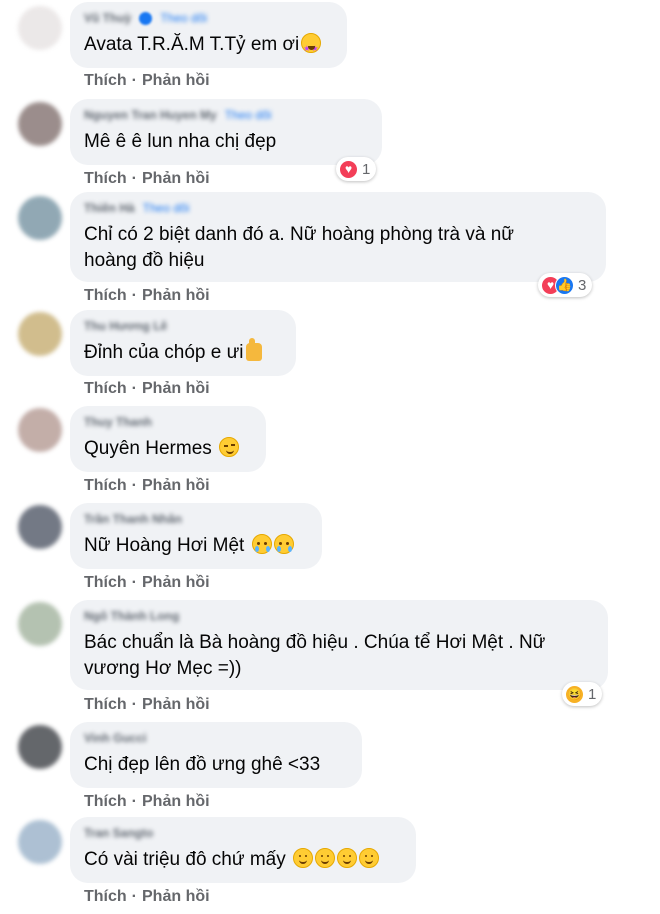  What do you see at coordinates (164, 352) in the screenshot?
I see `comment-text-content: Đỉnh của chóp e ưi` at bounding box center [164, 352].